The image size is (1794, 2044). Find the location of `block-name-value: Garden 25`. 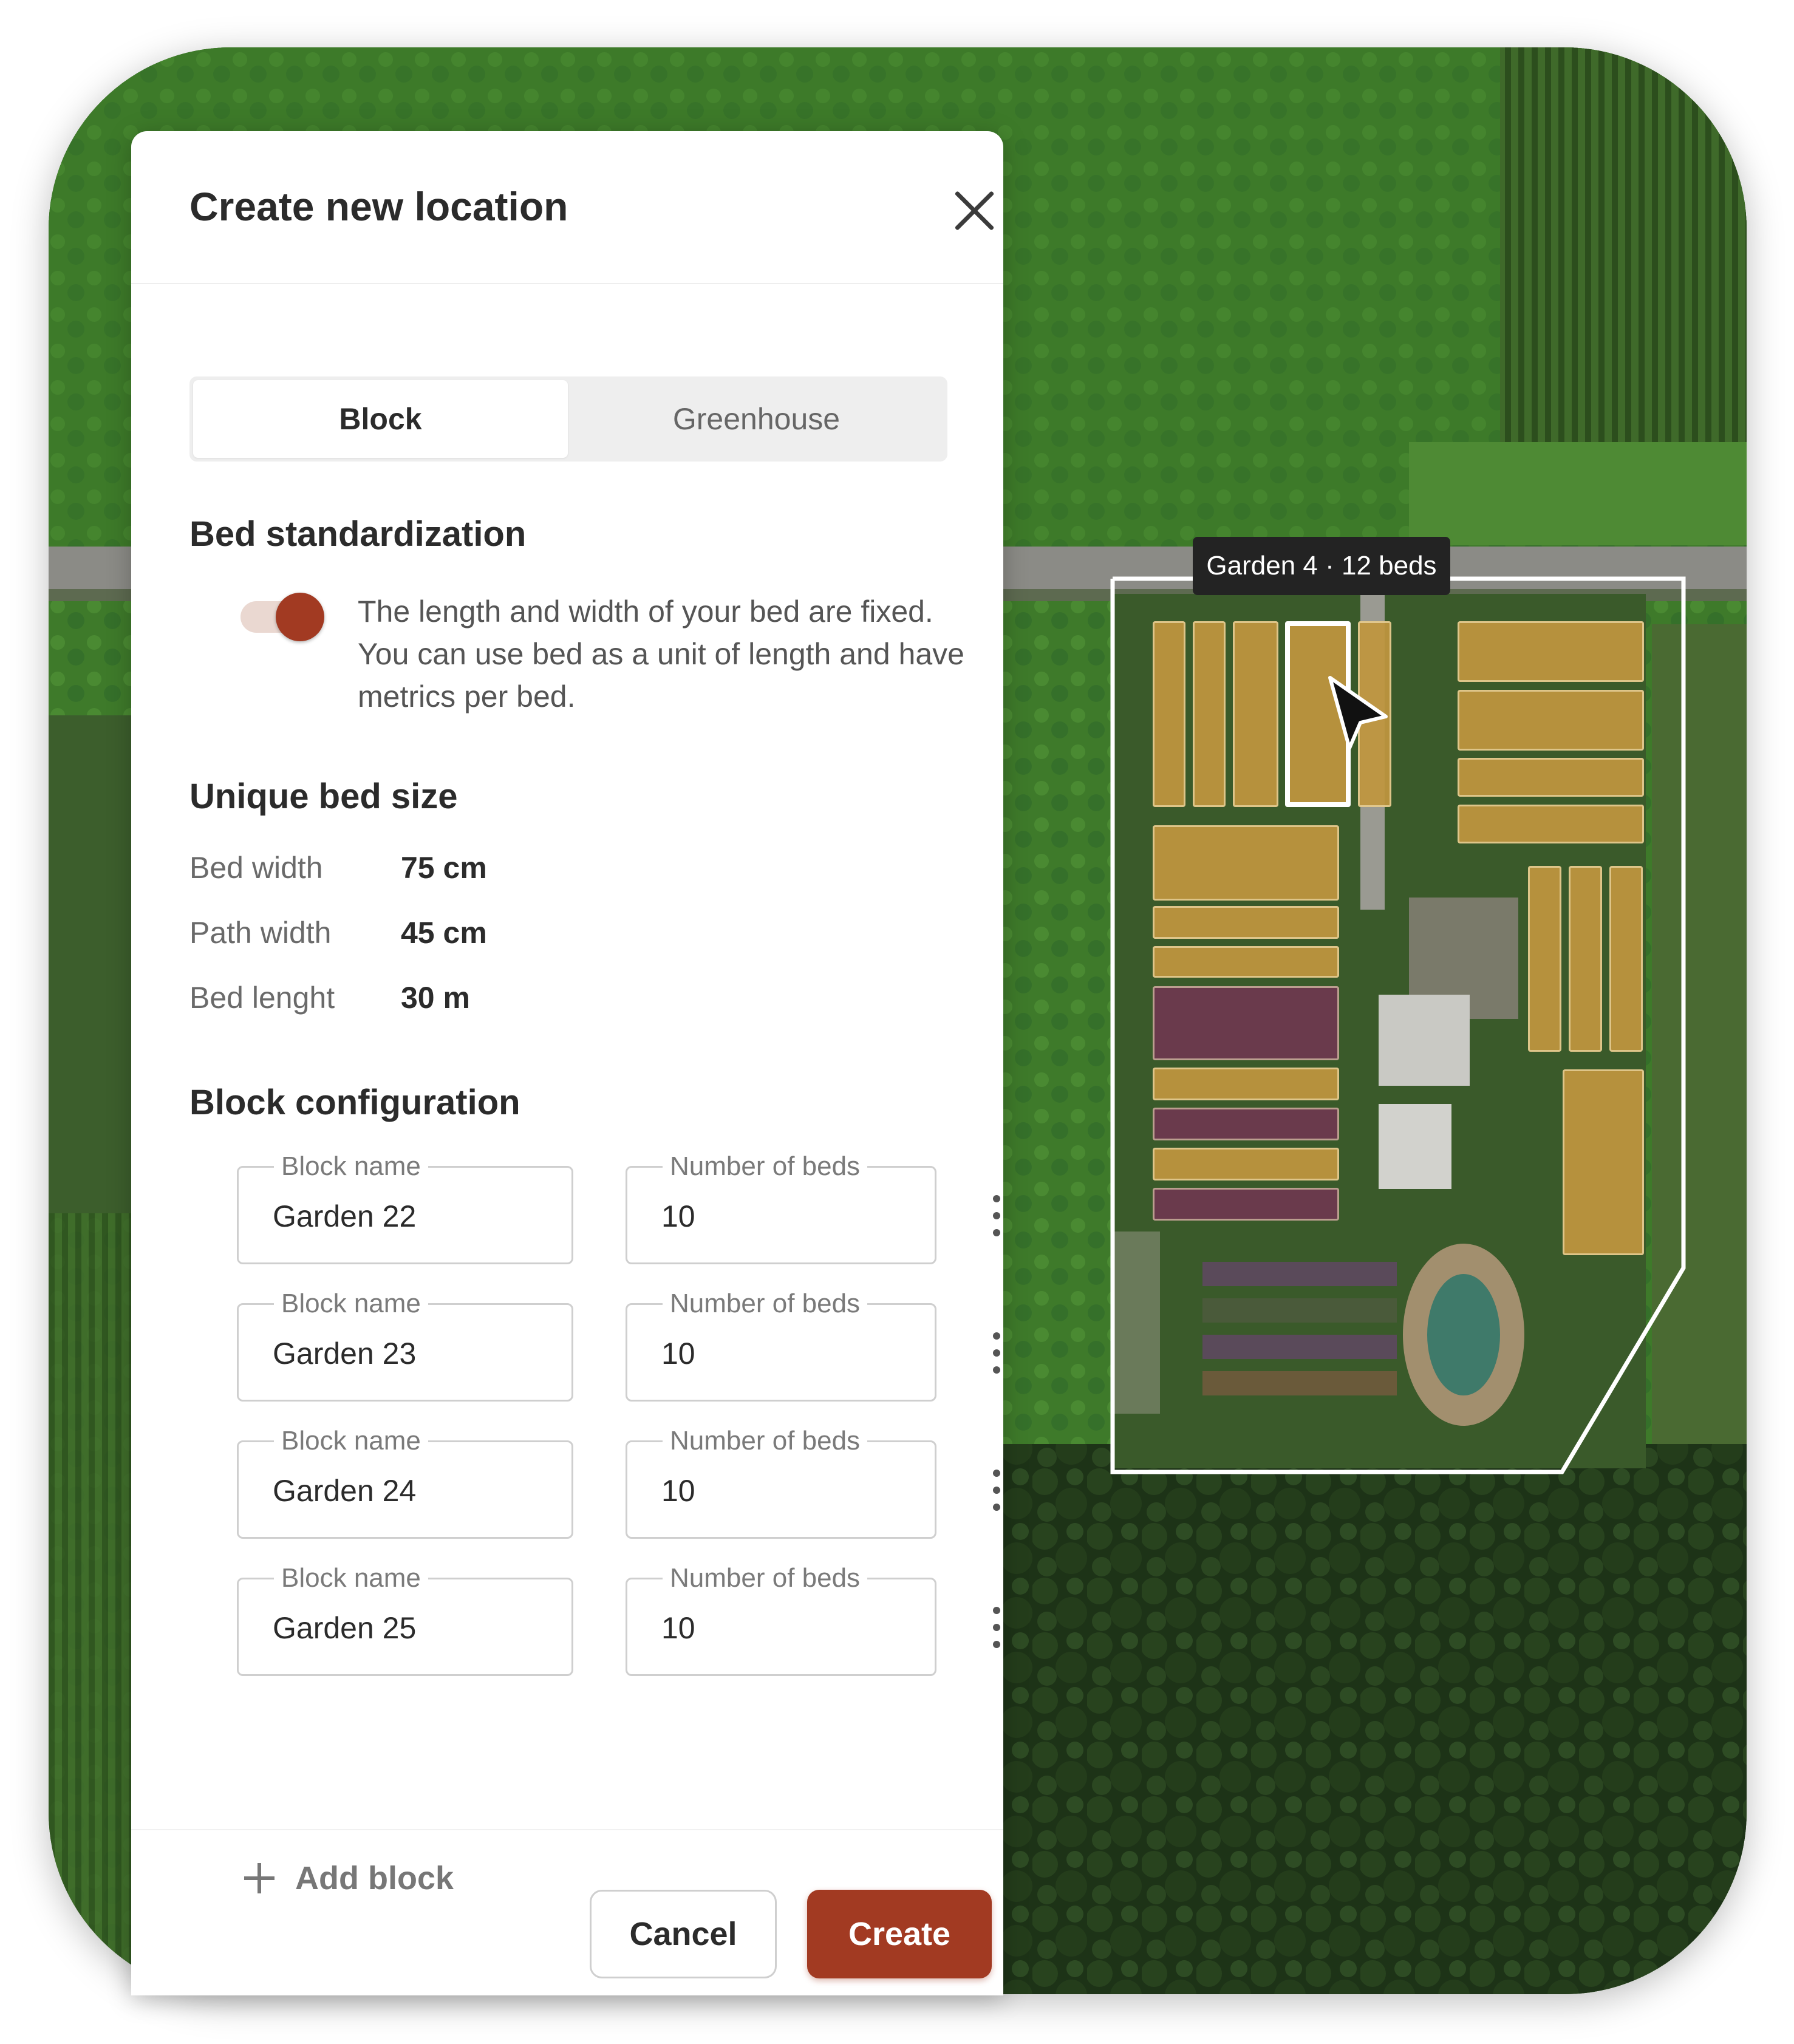

block-name-value: Garden 25 is located at coordinates (345, 1628).